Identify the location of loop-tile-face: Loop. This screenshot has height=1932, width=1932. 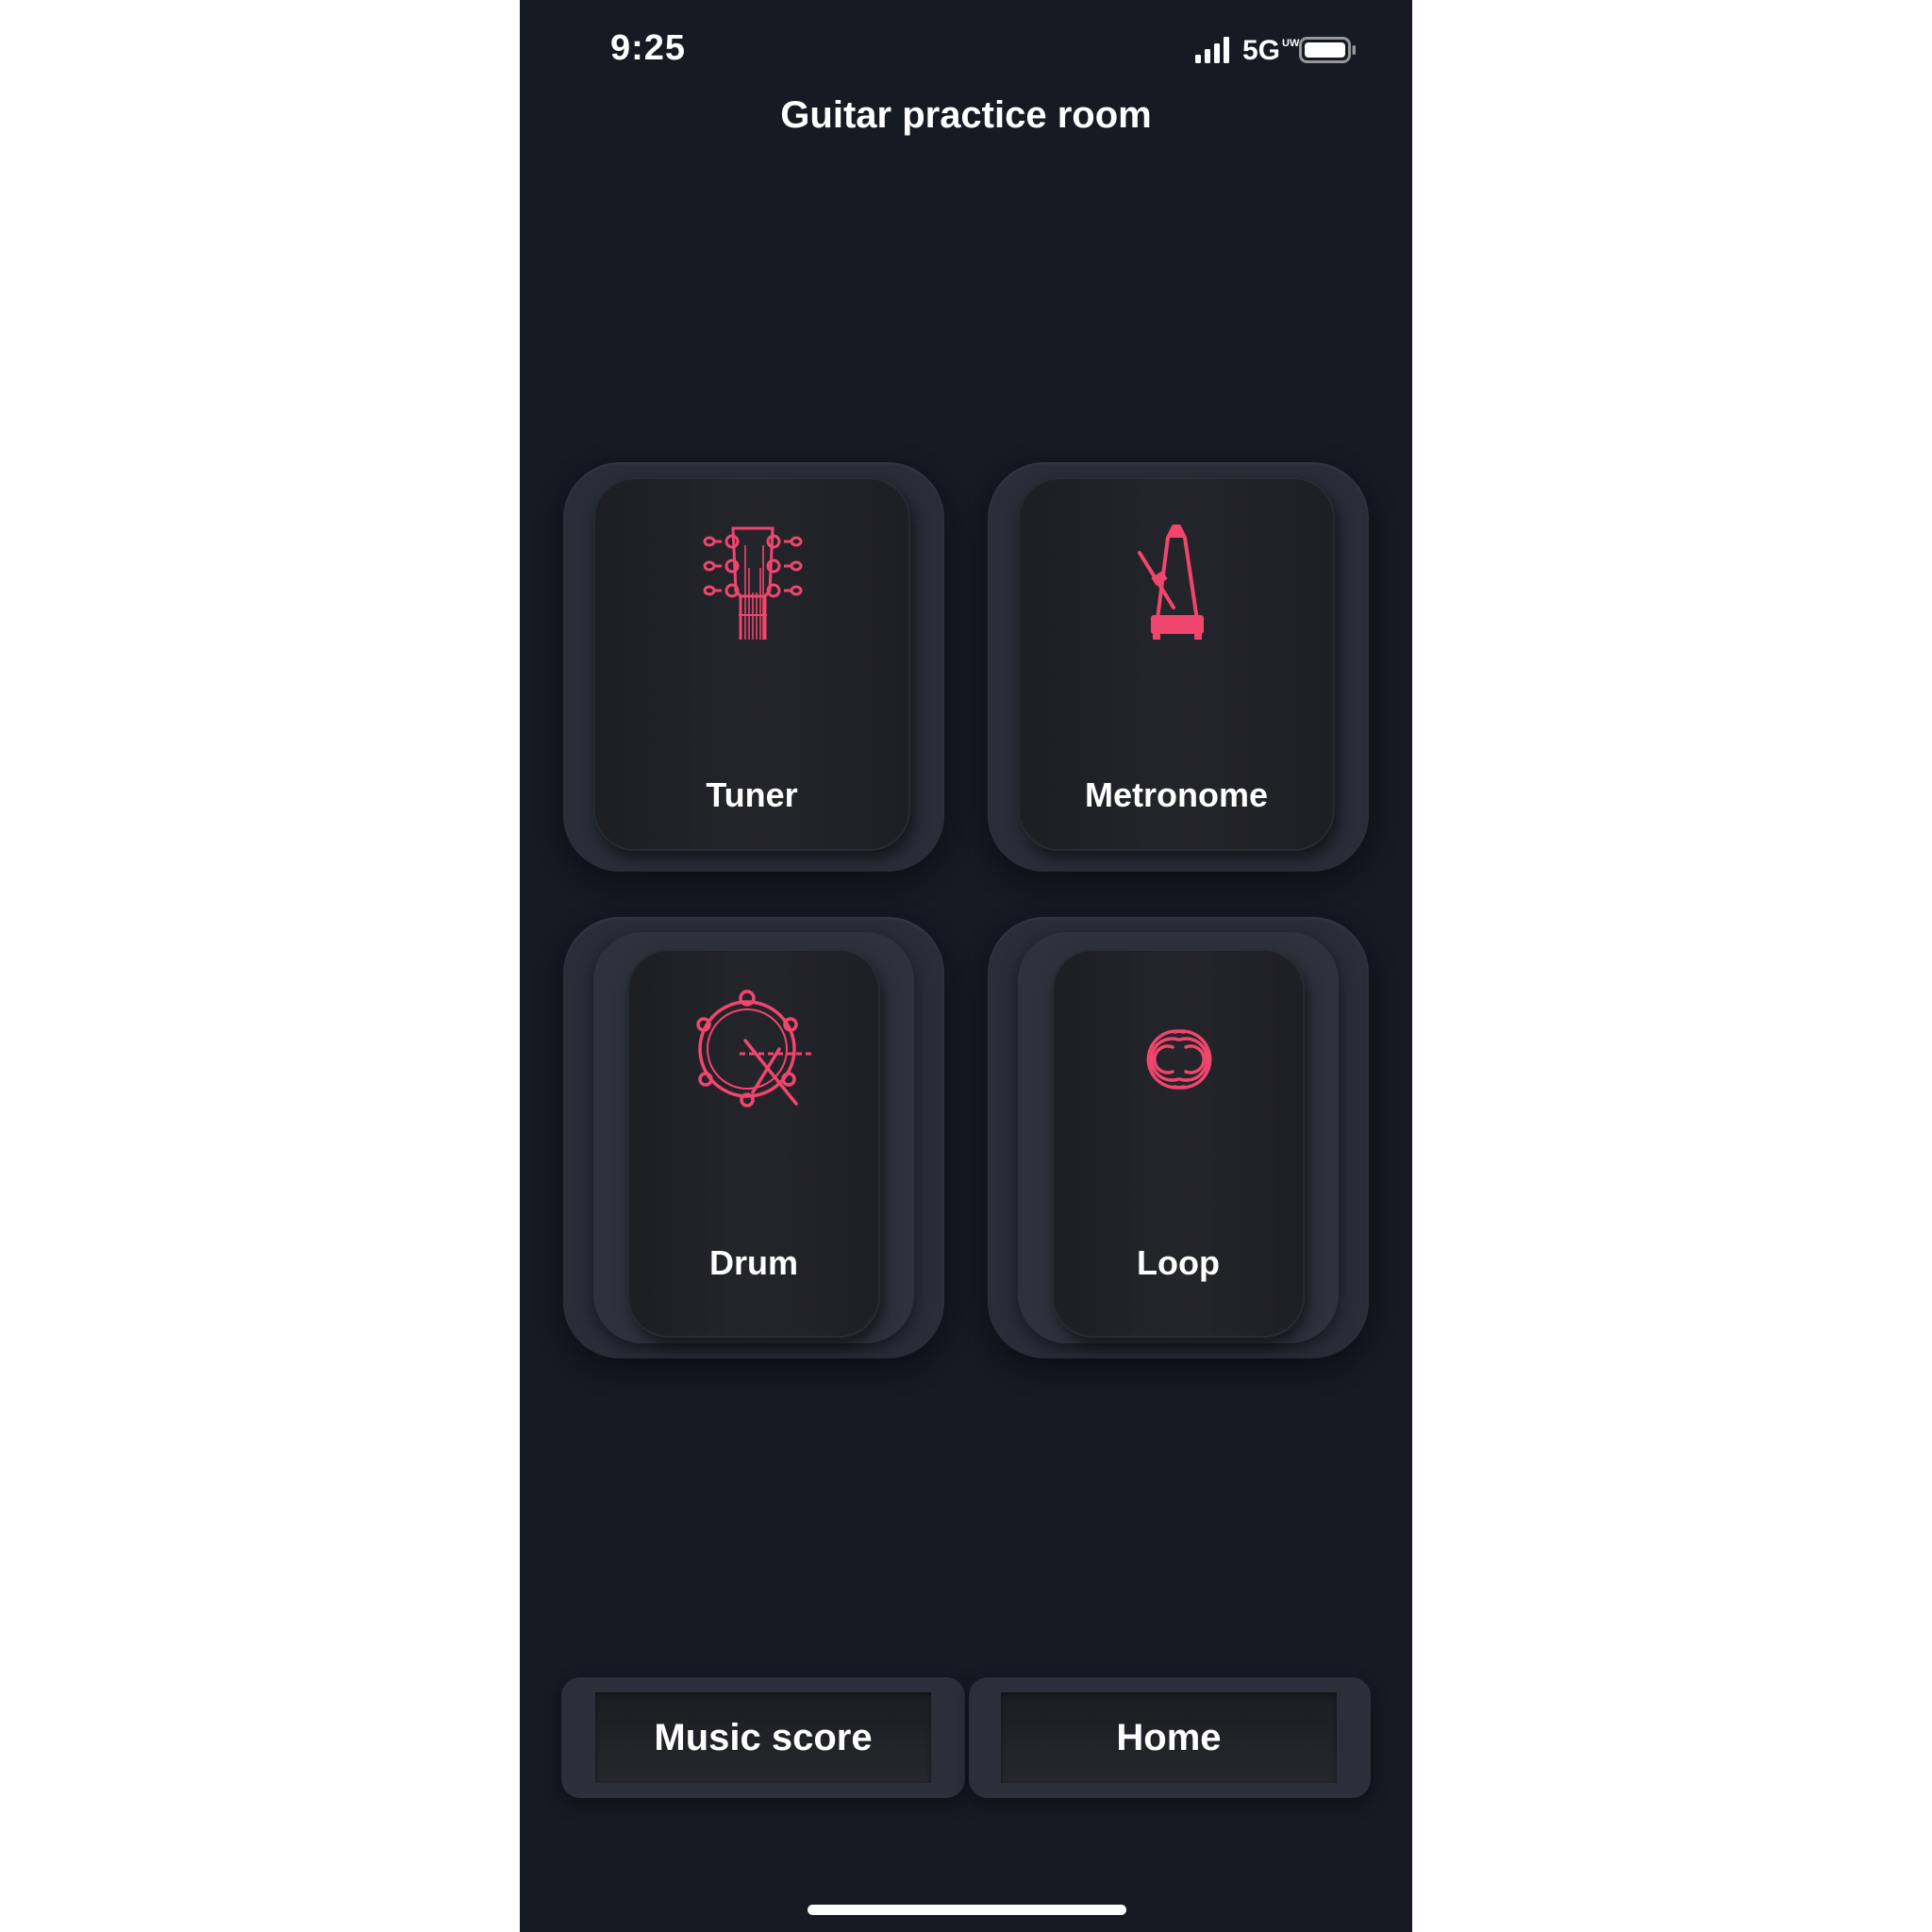
(1179, 1143).